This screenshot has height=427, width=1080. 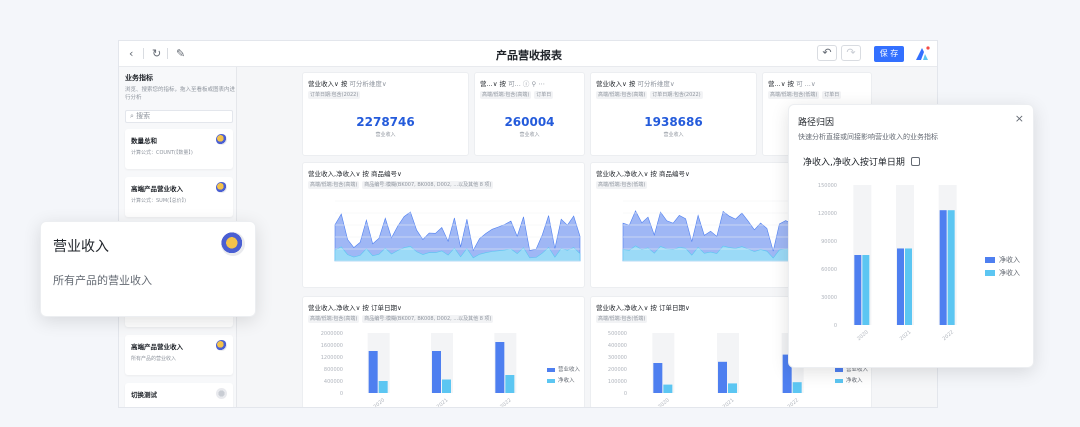 I want to click on kpi-value: 1938686, so click(x=673, y=122).